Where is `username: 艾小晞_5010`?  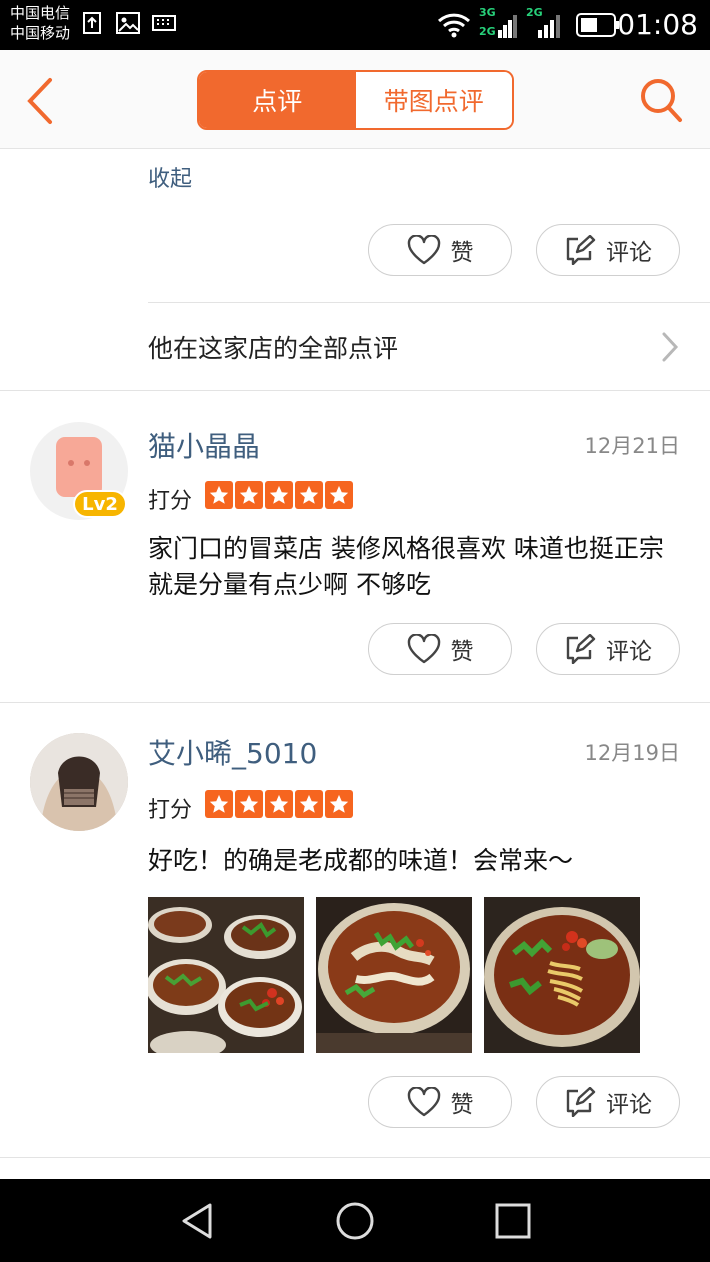 username: 艾小晞_5010 is located at coordinates (232, 752).